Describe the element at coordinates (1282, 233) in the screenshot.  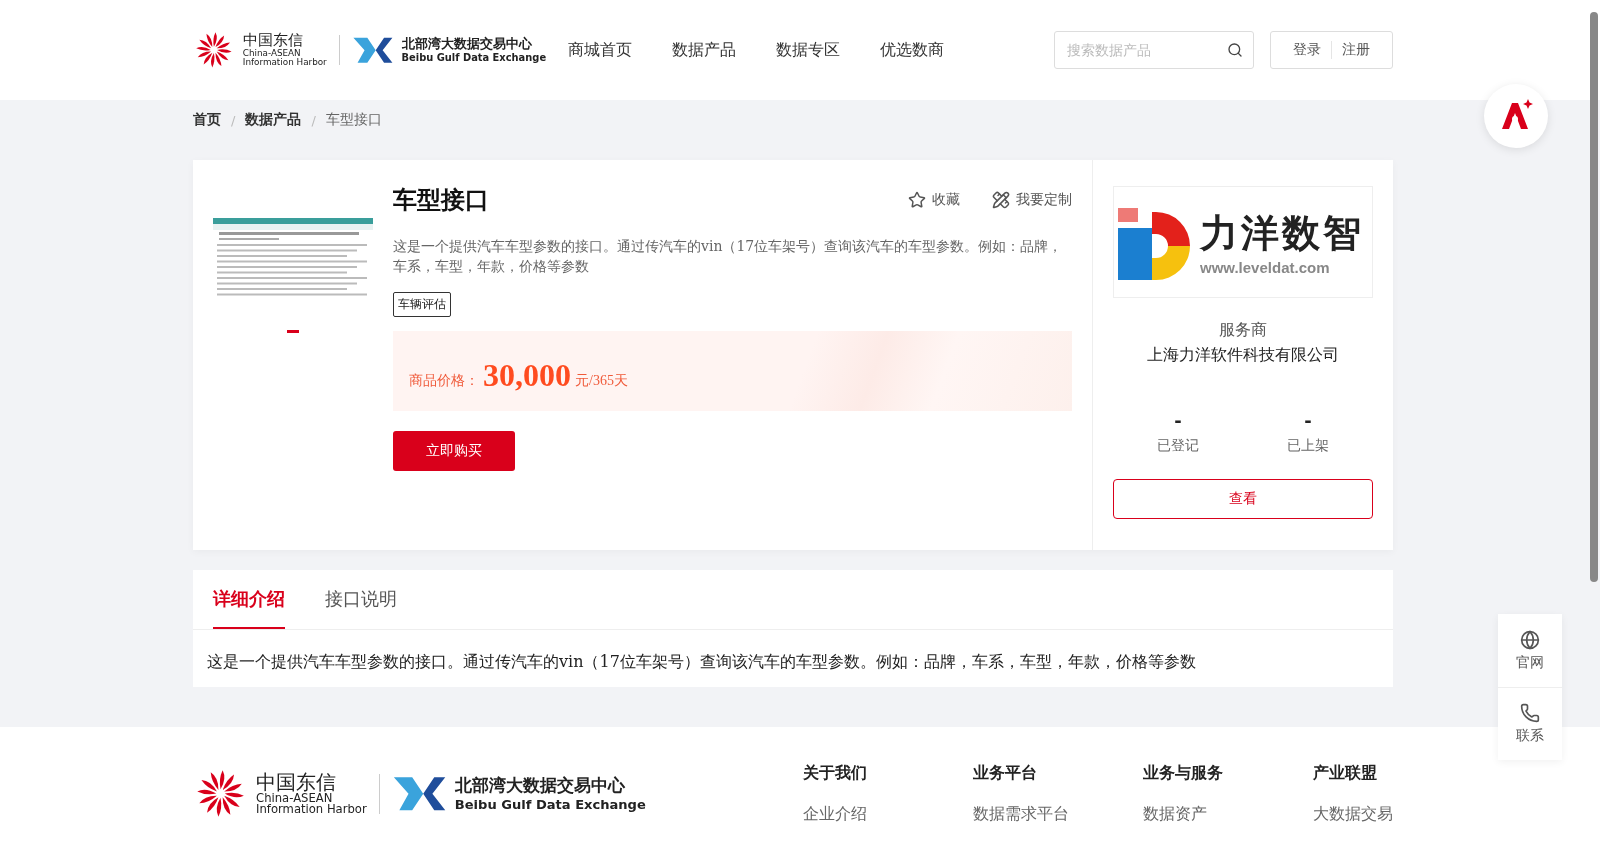
I see `logo-text: 力洋数智` at that location.